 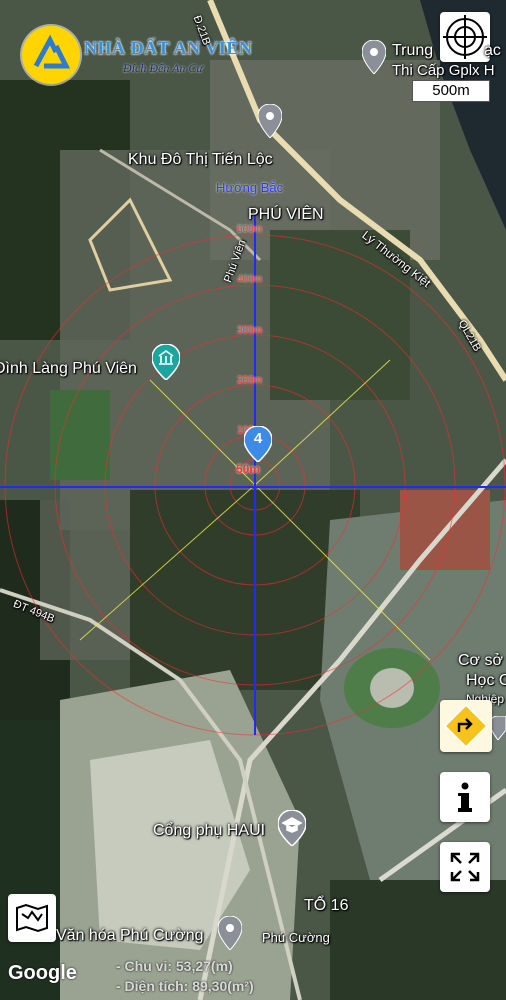 What do you see at coordinates (465, 867) in the screenshot?
I see `fullscreen-icon` at bounding box center [465, 867].